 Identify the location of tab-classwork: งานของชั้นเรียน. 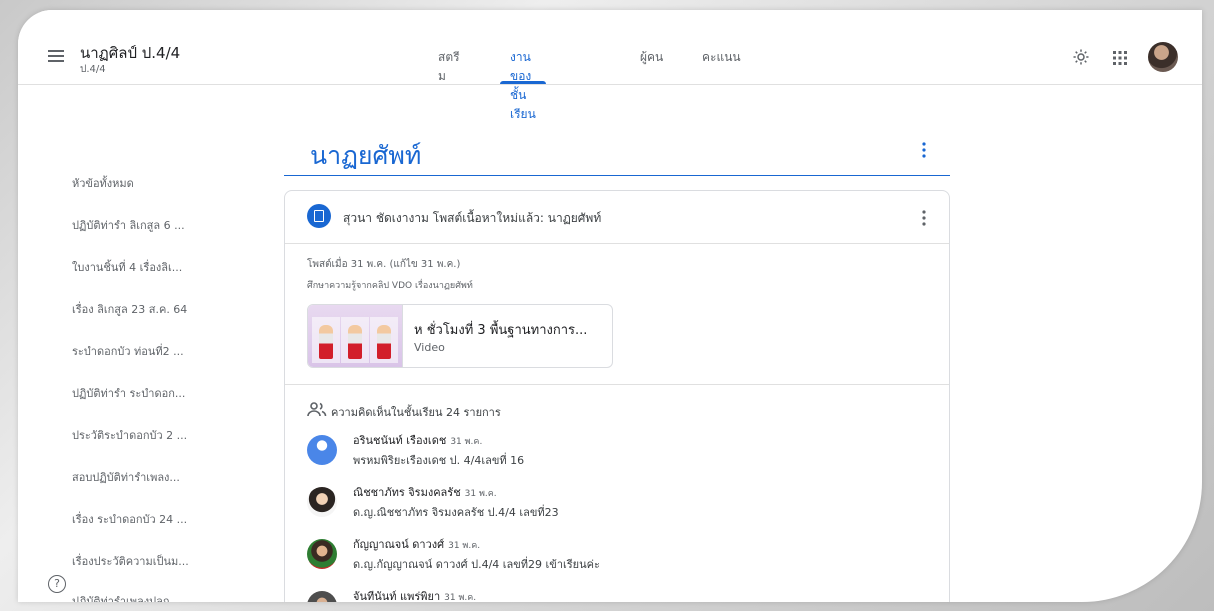
(523, 84).